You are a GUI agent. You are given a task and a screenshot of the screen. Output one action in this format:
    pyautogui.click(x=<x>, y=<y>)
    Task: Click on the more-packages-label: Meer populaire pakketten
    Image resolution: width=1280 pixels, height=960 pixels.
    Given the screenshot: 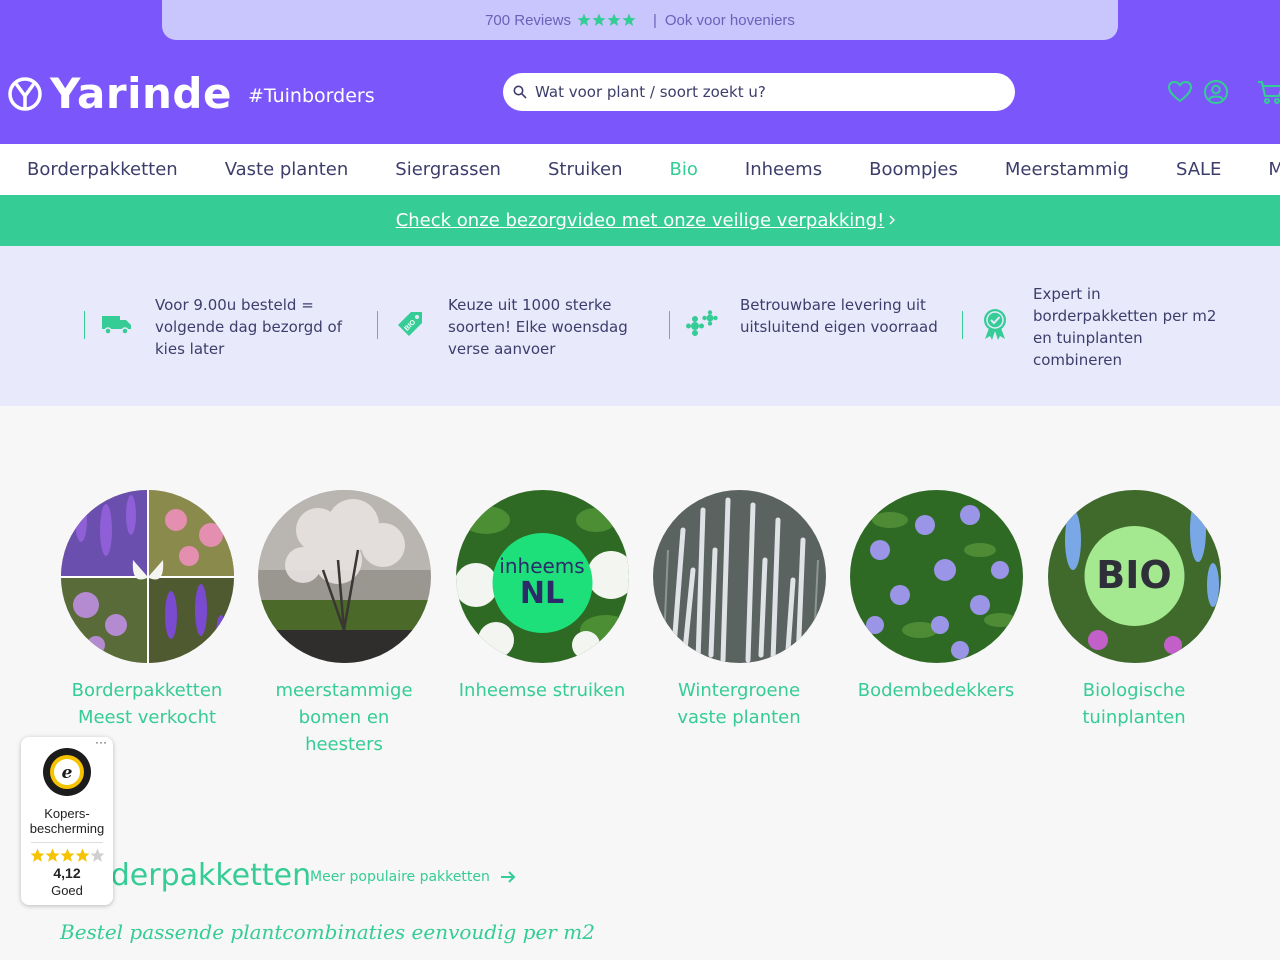 What is the action you would take?
    pyautogui.click(x=400, y=877)
    